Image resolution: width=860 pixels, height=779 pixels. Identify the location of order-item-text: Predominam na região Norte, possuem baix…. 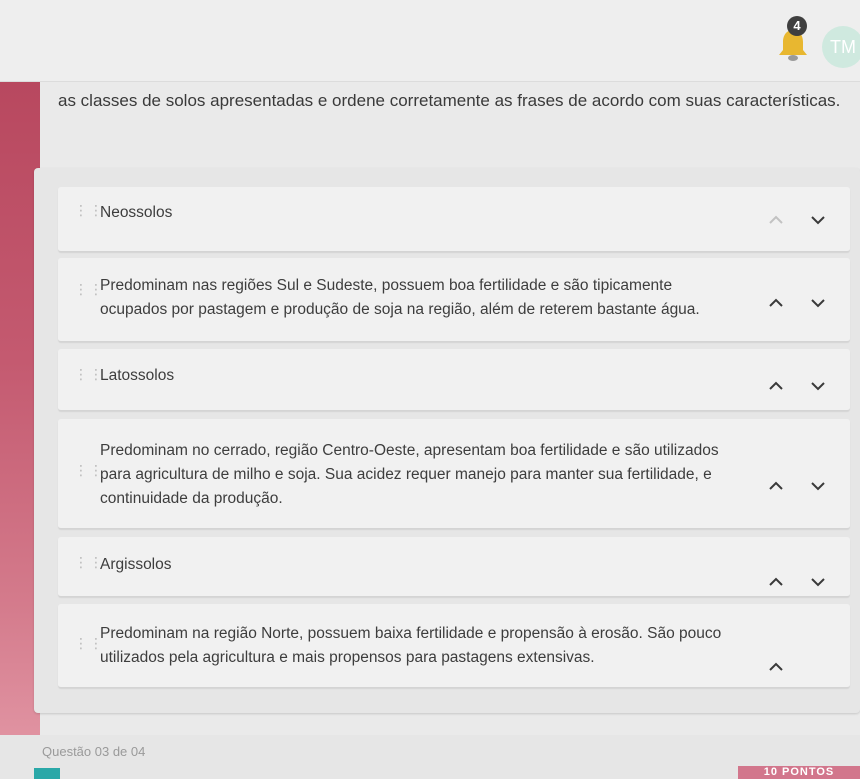
(411, 645).